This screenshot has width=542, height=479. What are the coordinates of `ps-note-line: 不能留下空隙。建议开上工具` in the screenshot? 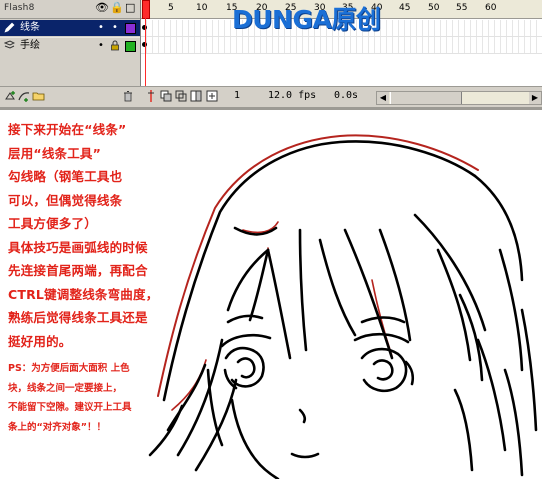 It's located at (70, 407).